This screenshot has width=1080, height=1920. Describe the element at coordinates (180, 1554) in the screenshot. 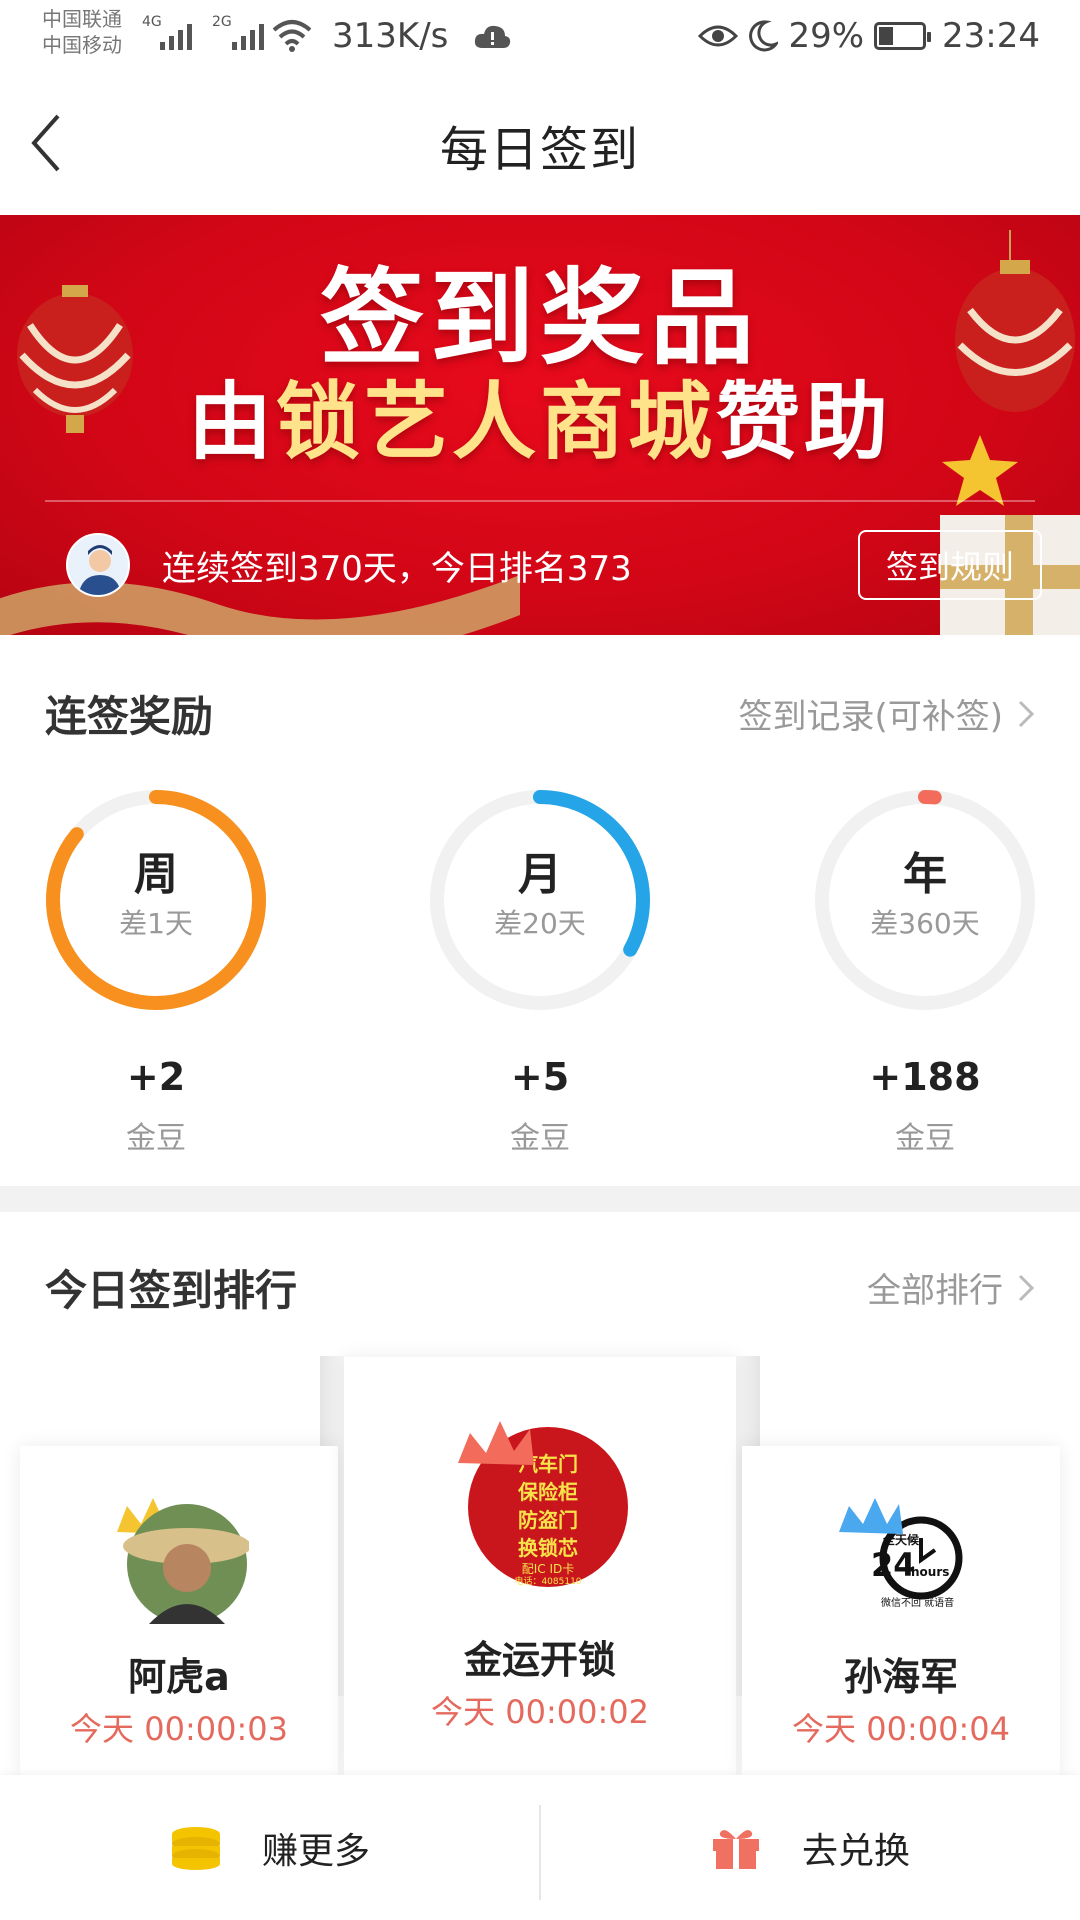

I see `rank-2-avatar` at that location.